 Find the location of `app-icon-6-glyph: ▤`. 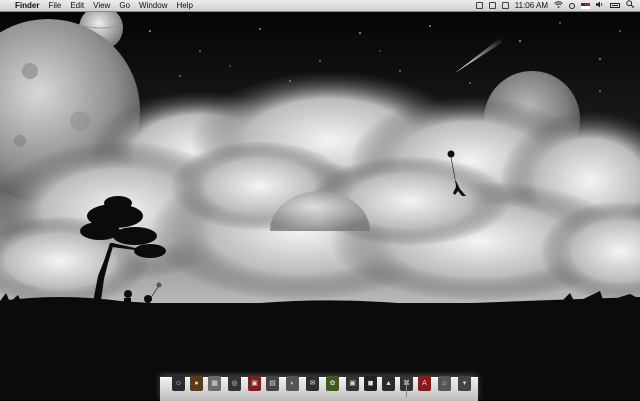

app-icon-6-glyph: ▤ is located at coordinates (272, 383).